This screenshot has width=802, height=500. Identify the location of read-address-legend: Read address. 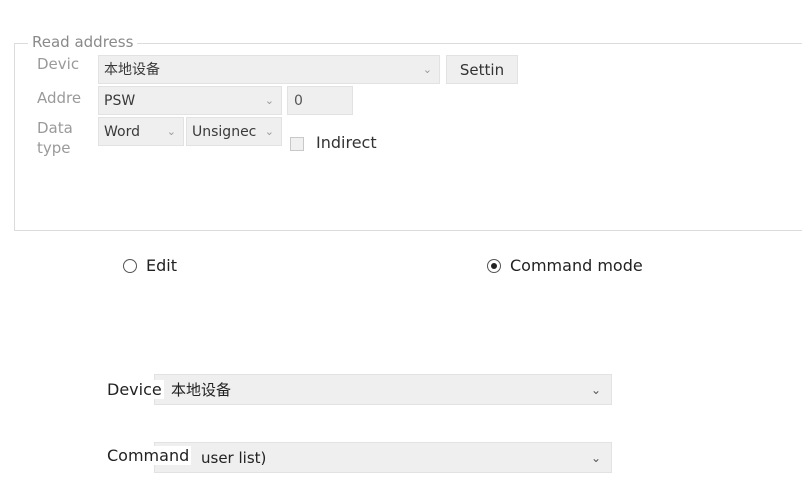
(83, 42).